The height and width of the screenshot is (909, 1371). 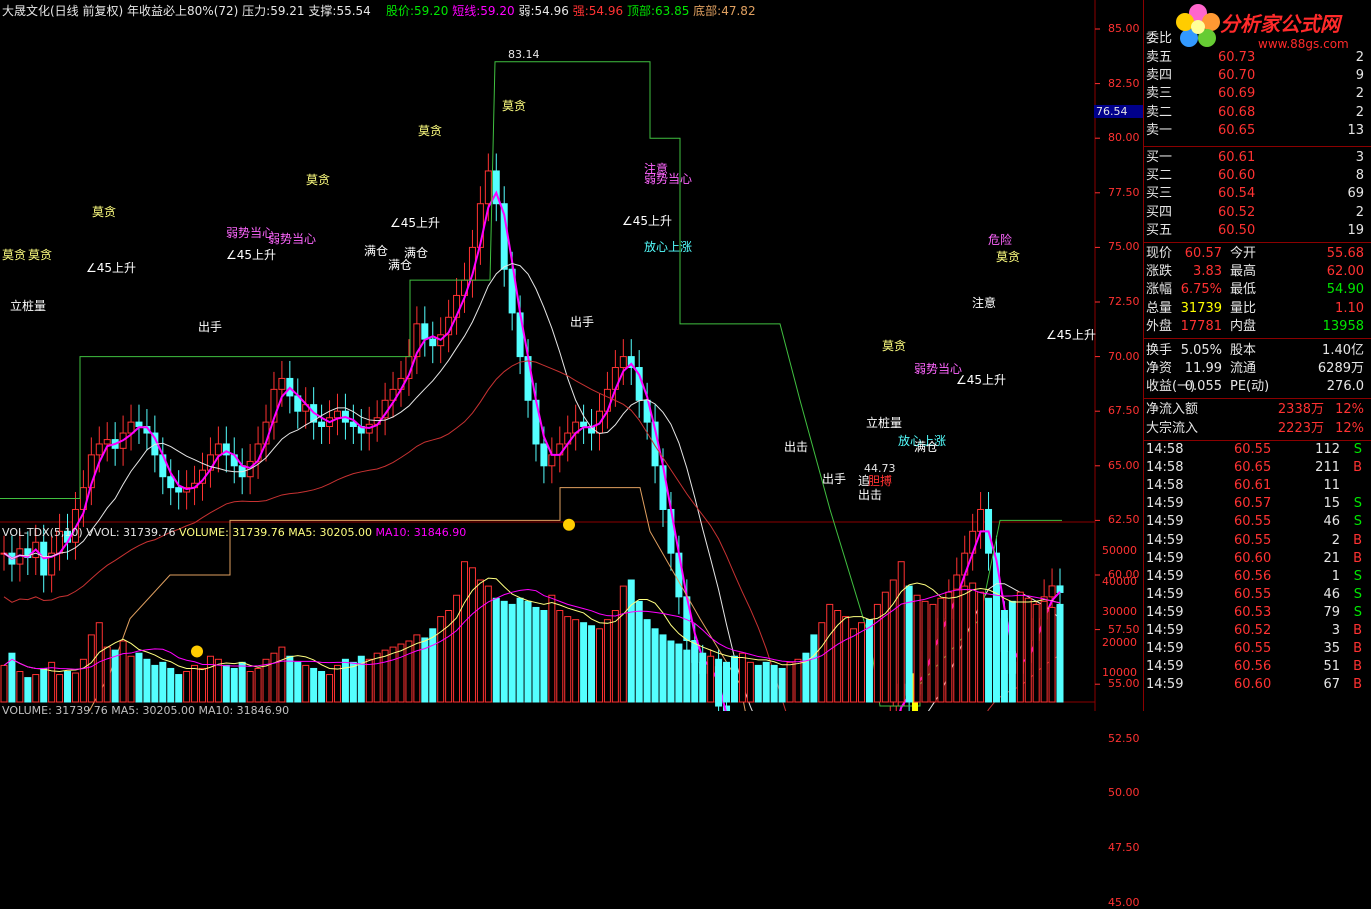 I want to click on tick-price: 60.56, so click(x=1253, y=667).